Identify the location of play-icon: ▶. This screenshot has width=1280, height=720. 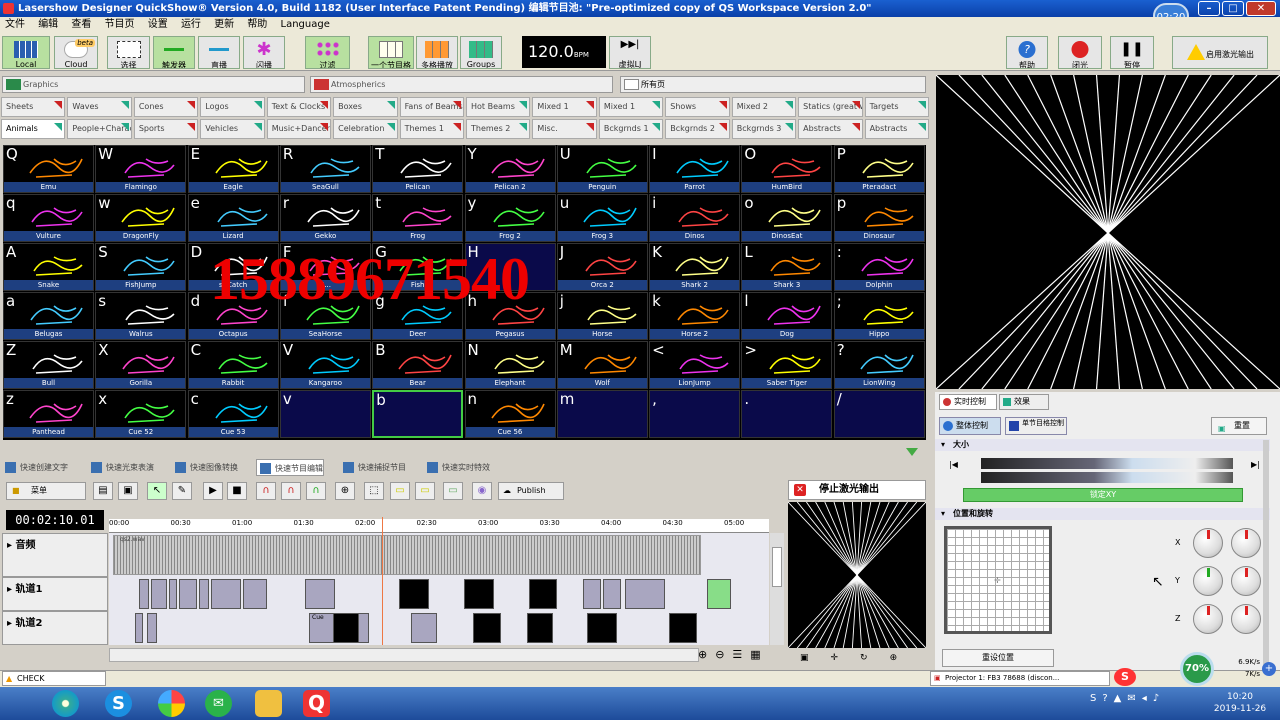
(213, 491).